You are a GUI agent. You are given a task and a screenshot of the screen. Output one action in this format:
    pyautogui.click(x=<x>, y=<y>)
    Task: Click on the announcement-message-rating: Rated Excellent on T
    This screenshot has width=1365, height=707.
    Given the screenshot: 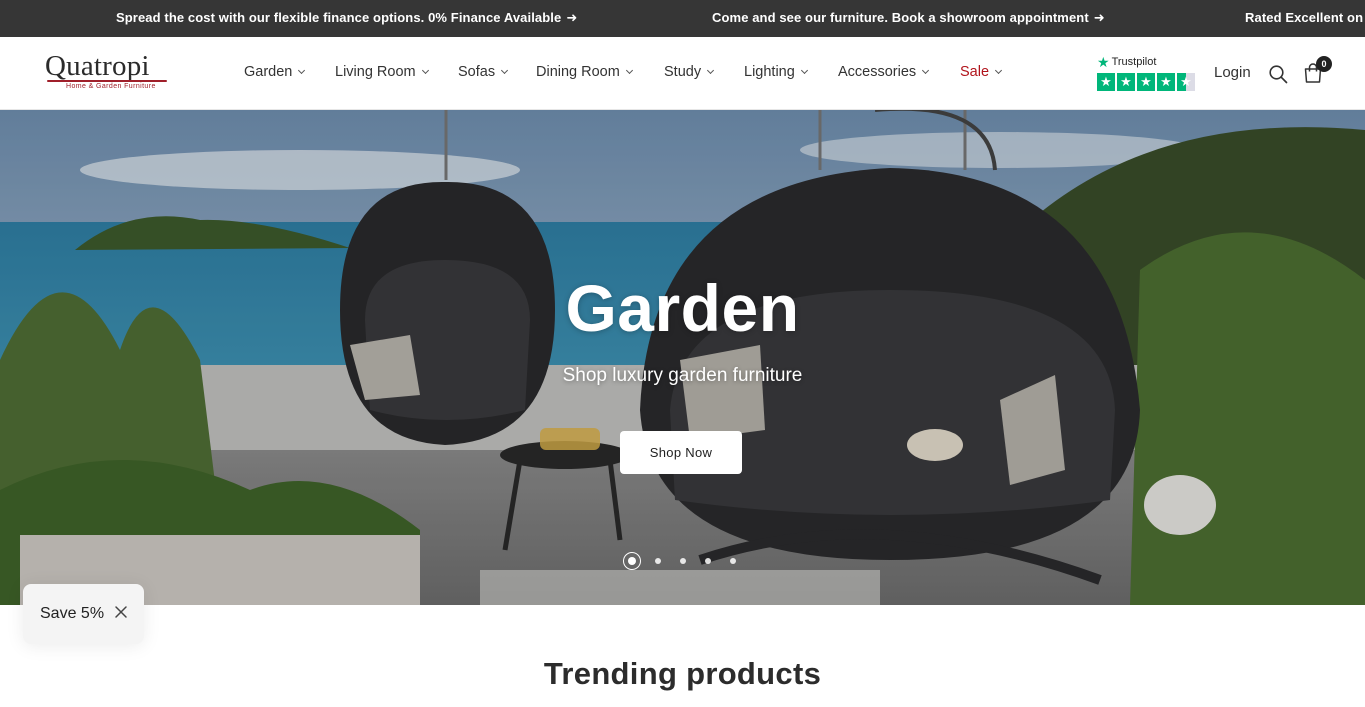 What is the action you would take?
    pyautogui.click(x=1305, y=17)
    